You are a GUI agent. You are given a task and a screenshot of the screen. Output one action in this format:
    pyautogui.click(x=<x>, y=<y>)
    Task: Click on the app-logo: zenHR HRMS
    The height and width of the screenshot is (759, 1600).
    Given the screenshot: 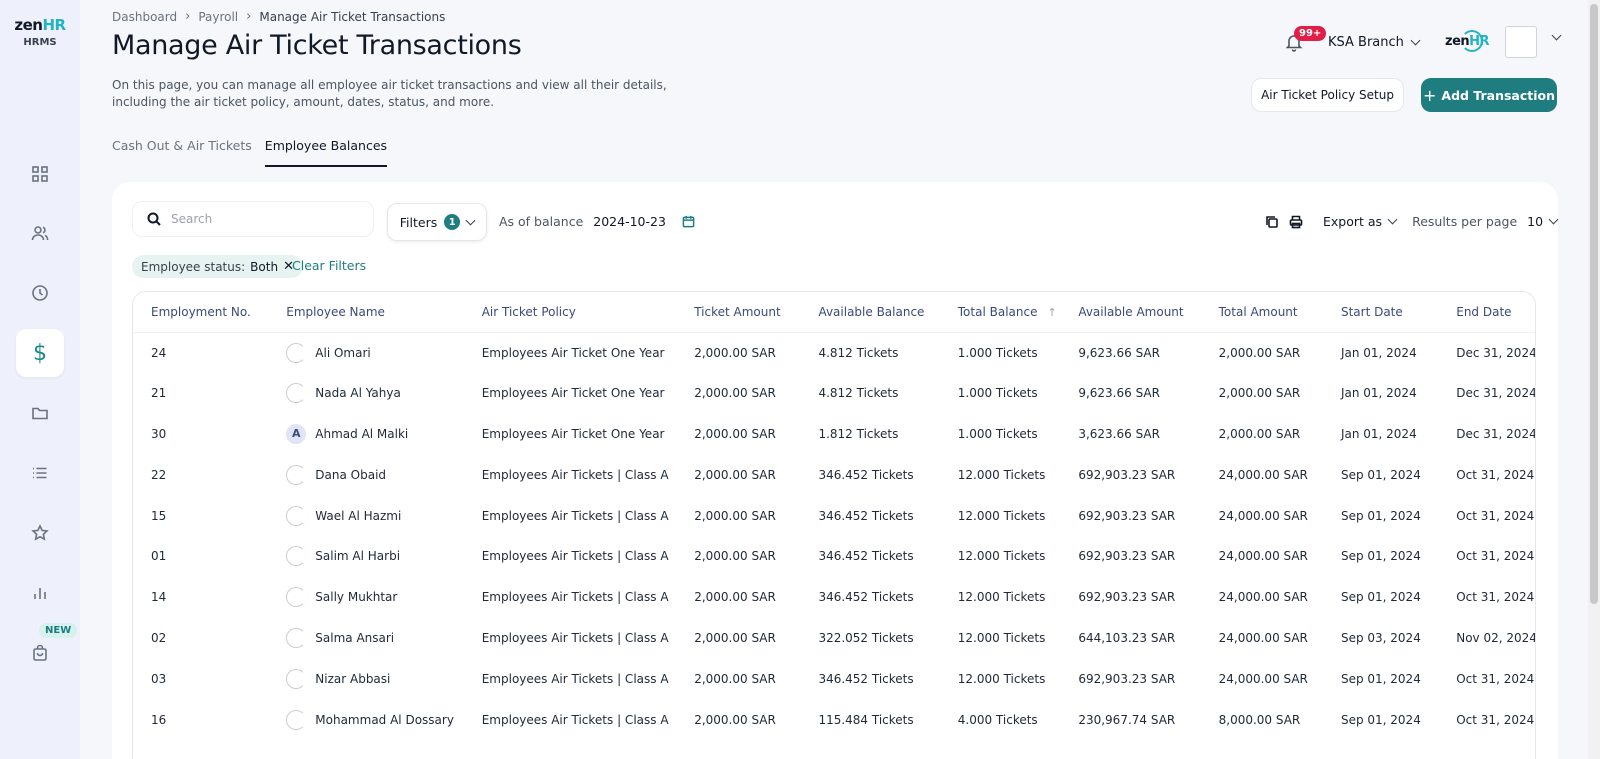 What is the action you would take?
    pyautogui.click(x=40, y=32)
    